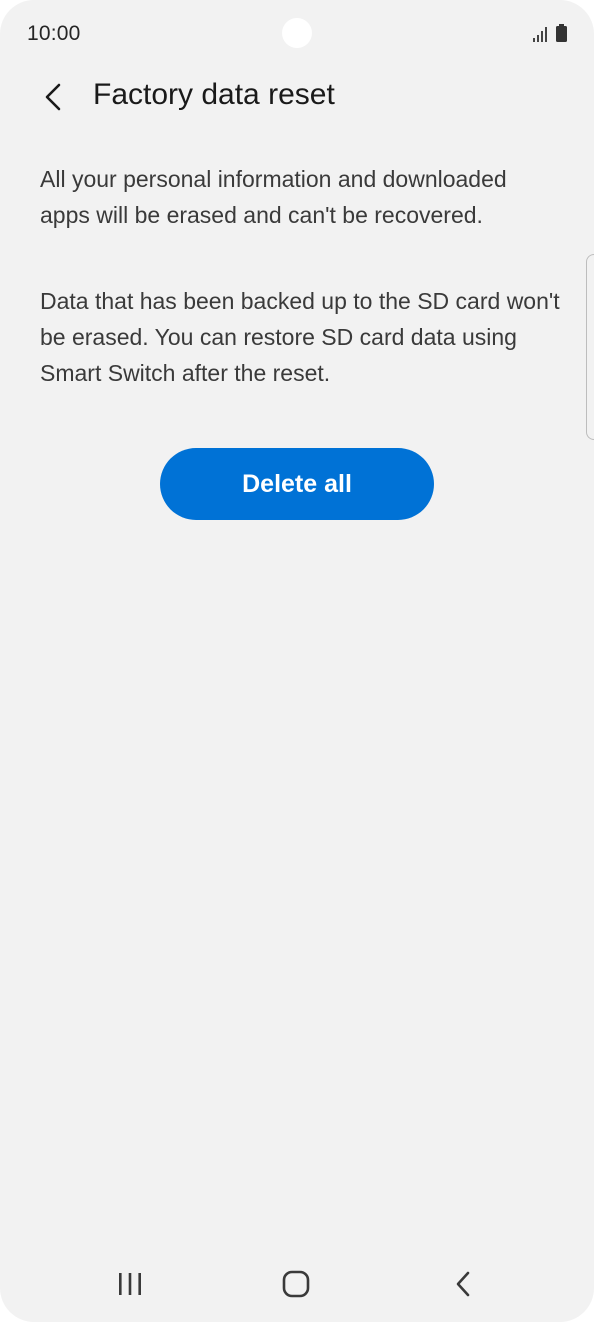 Image resolution: width=594 pixels, height=1322 pixels. I want to click on edge-panel-handle, so click(590, 347).